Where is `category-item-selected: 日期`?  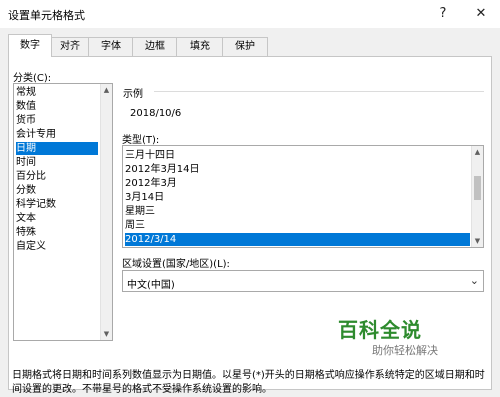 category-item-selected: 日期 is located at coordinates (57, 148).